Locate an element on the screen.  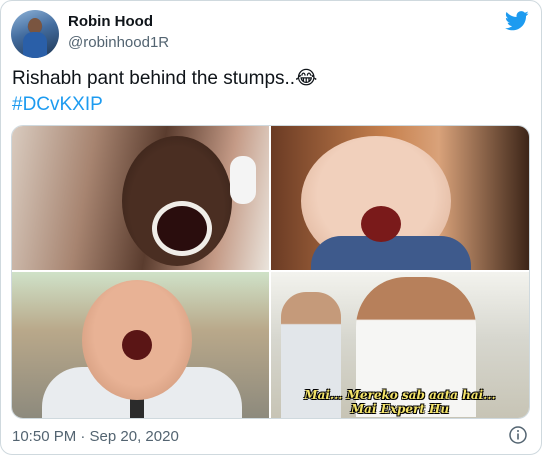
author-handle: @robinhood1R is located at coordinates (118, 42).